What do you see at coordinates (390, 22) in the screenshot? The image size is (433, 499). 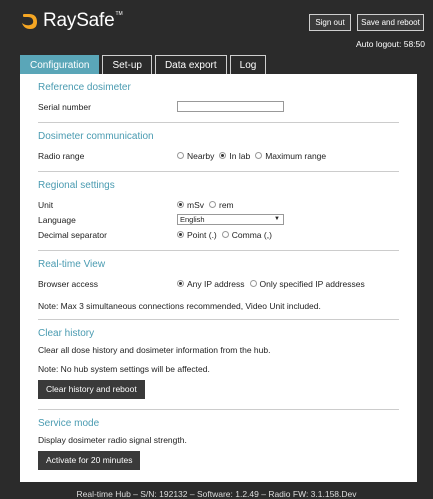 I see `save-and-reboot-button: Save and reboot` at bounding box center [390, 22].